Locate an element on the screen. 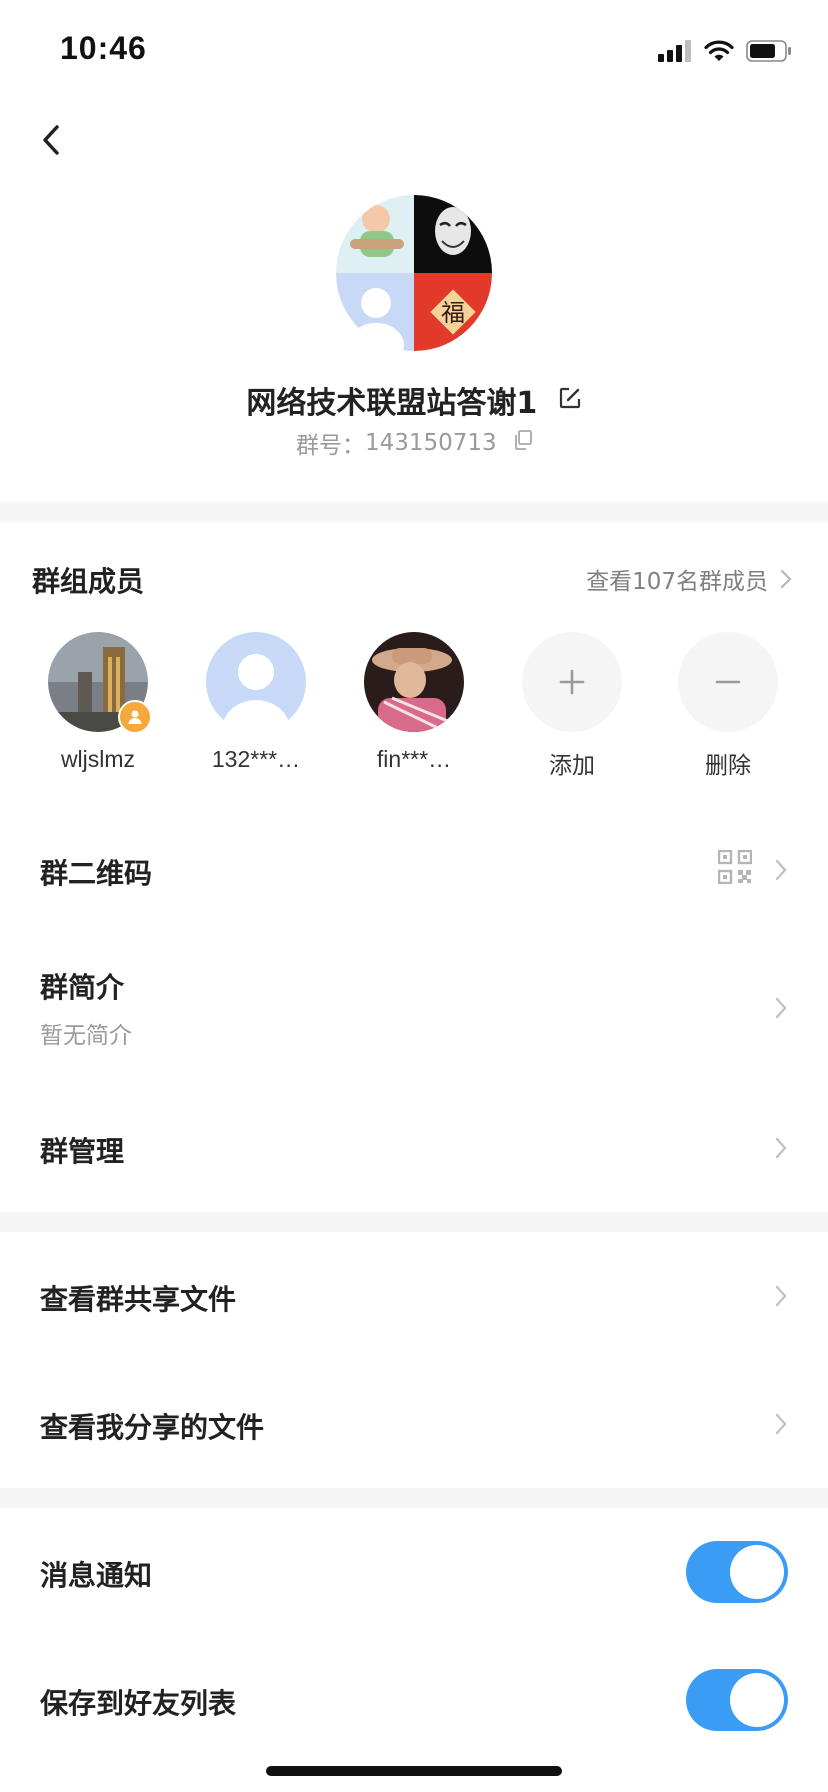  shared-files-label: 查看群共享文件 is located at coordinates (138, 1299).